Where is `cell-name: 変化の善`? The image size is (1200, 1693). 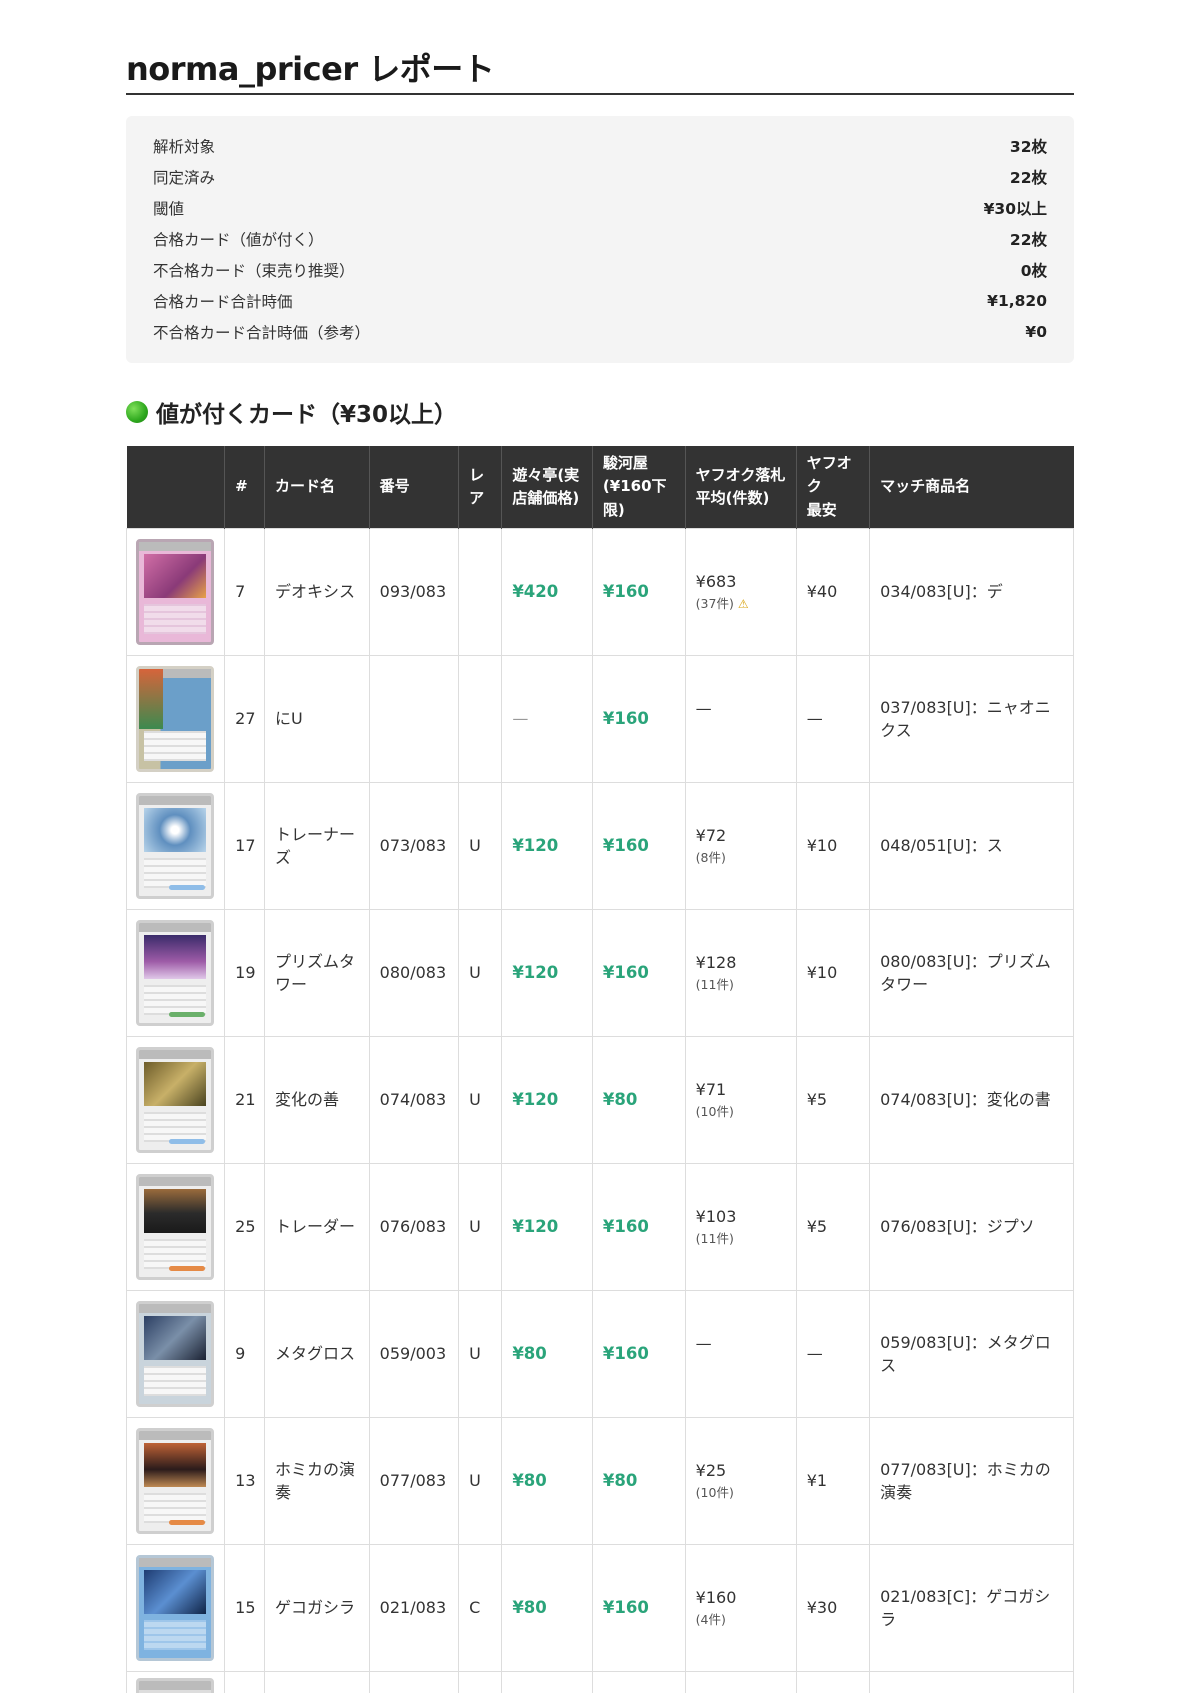 cell-name: 変化の善 is located at coordinates (317, 1099).